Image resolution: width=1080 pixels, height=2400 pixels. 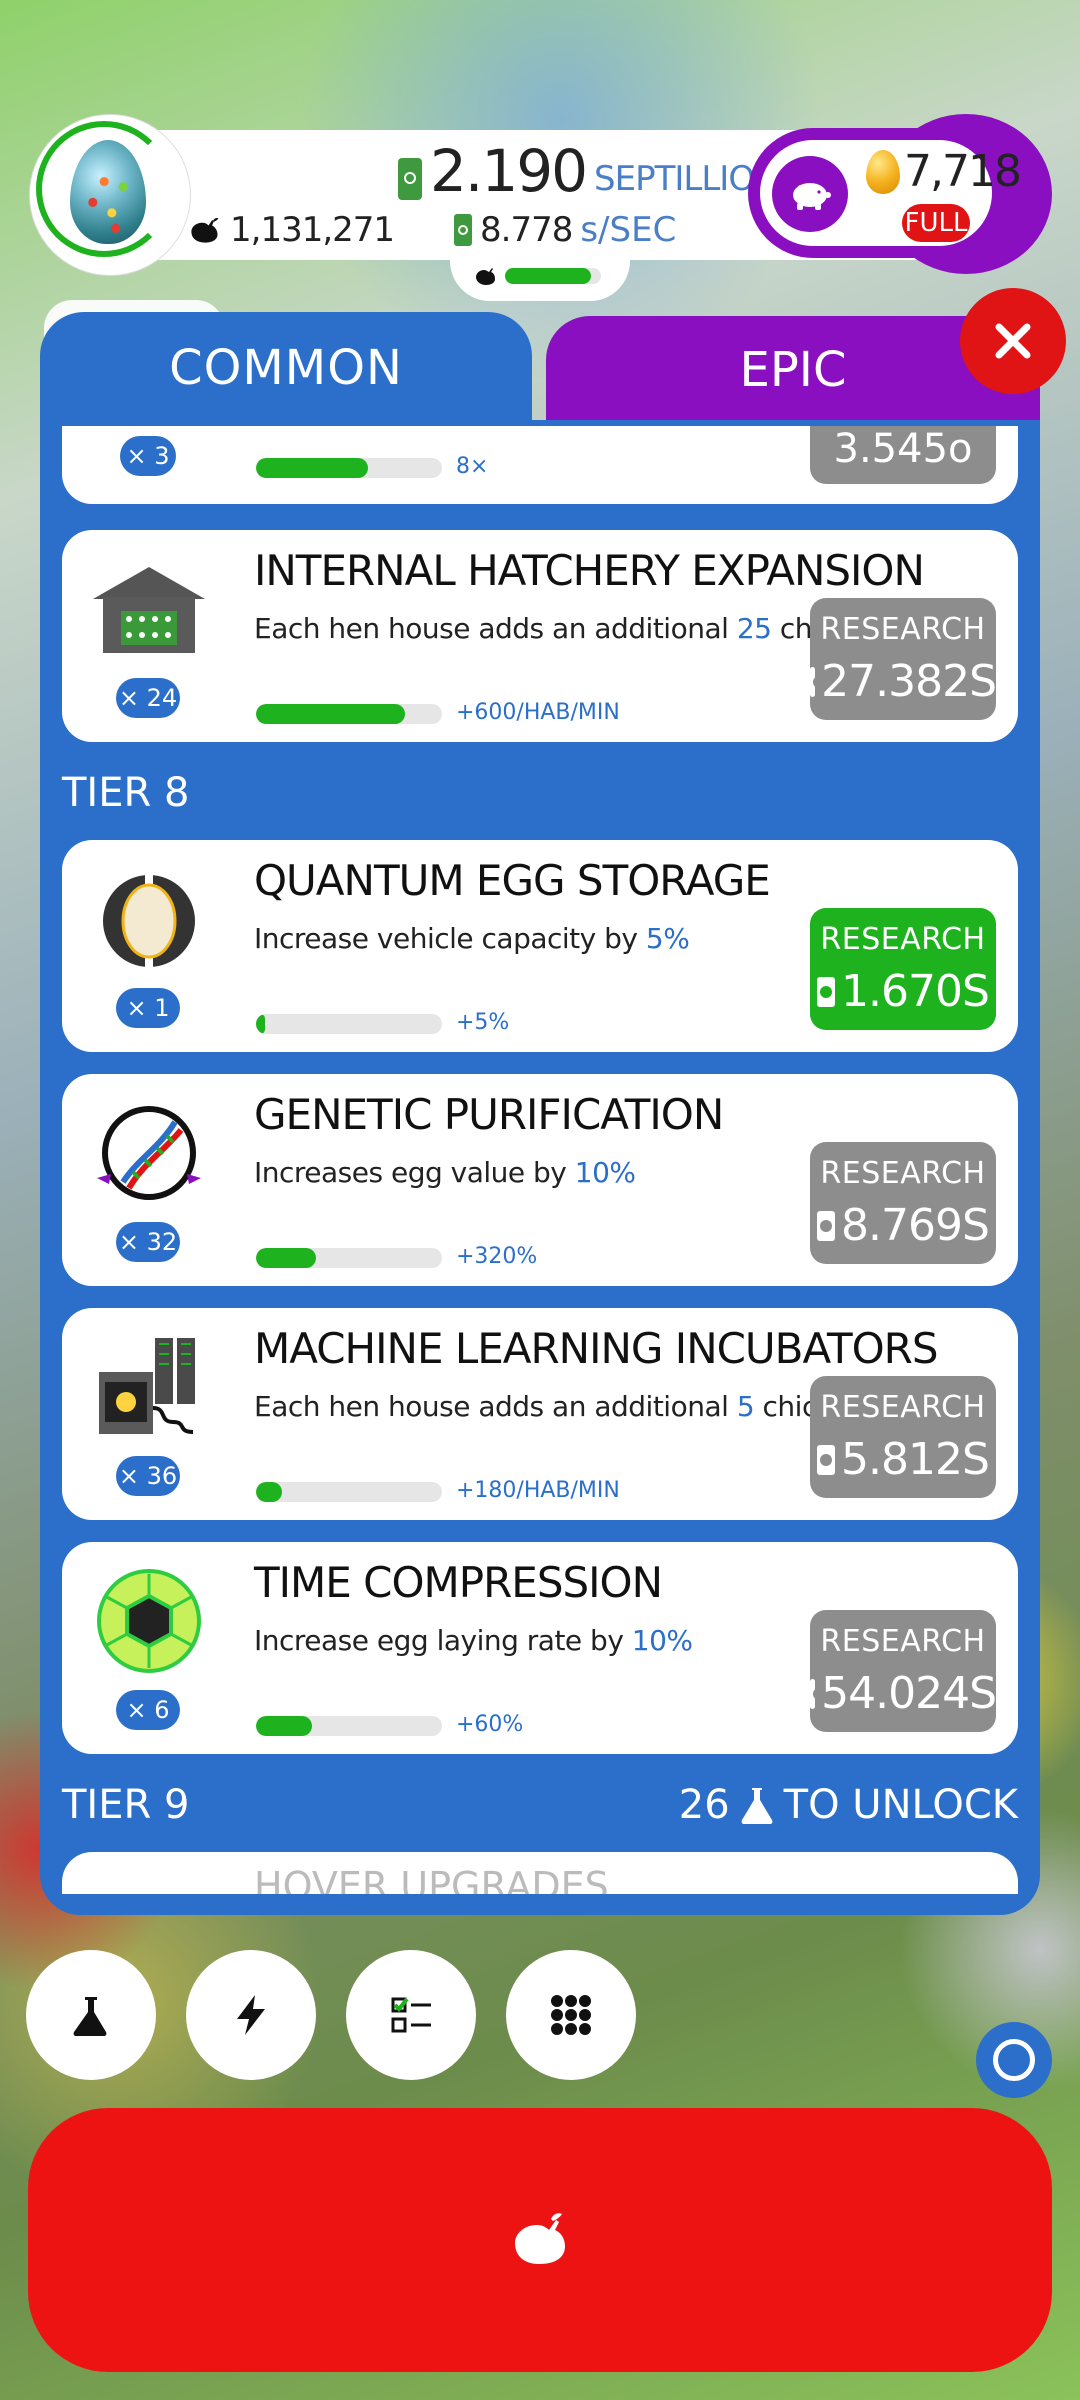 What do you see at coordinates (489, 1114) in the screenshot?
I see `research-title: GENETIC PURIFICATION` at bounding box center [489, 1114].